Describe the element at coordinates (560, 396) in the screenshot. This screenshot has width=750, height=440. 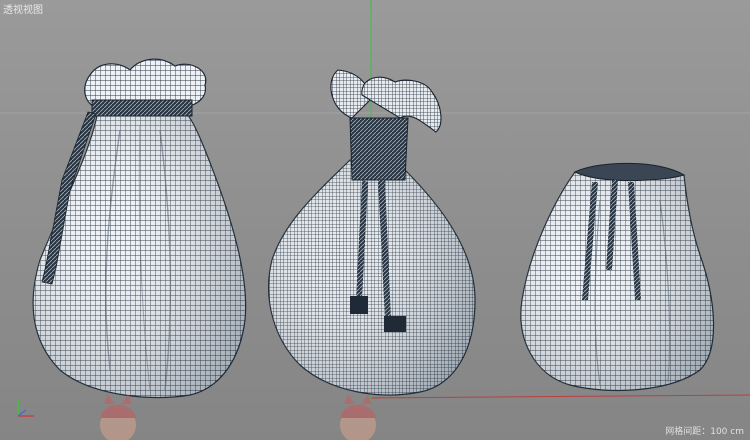
I see `x-axis-line` at that location.